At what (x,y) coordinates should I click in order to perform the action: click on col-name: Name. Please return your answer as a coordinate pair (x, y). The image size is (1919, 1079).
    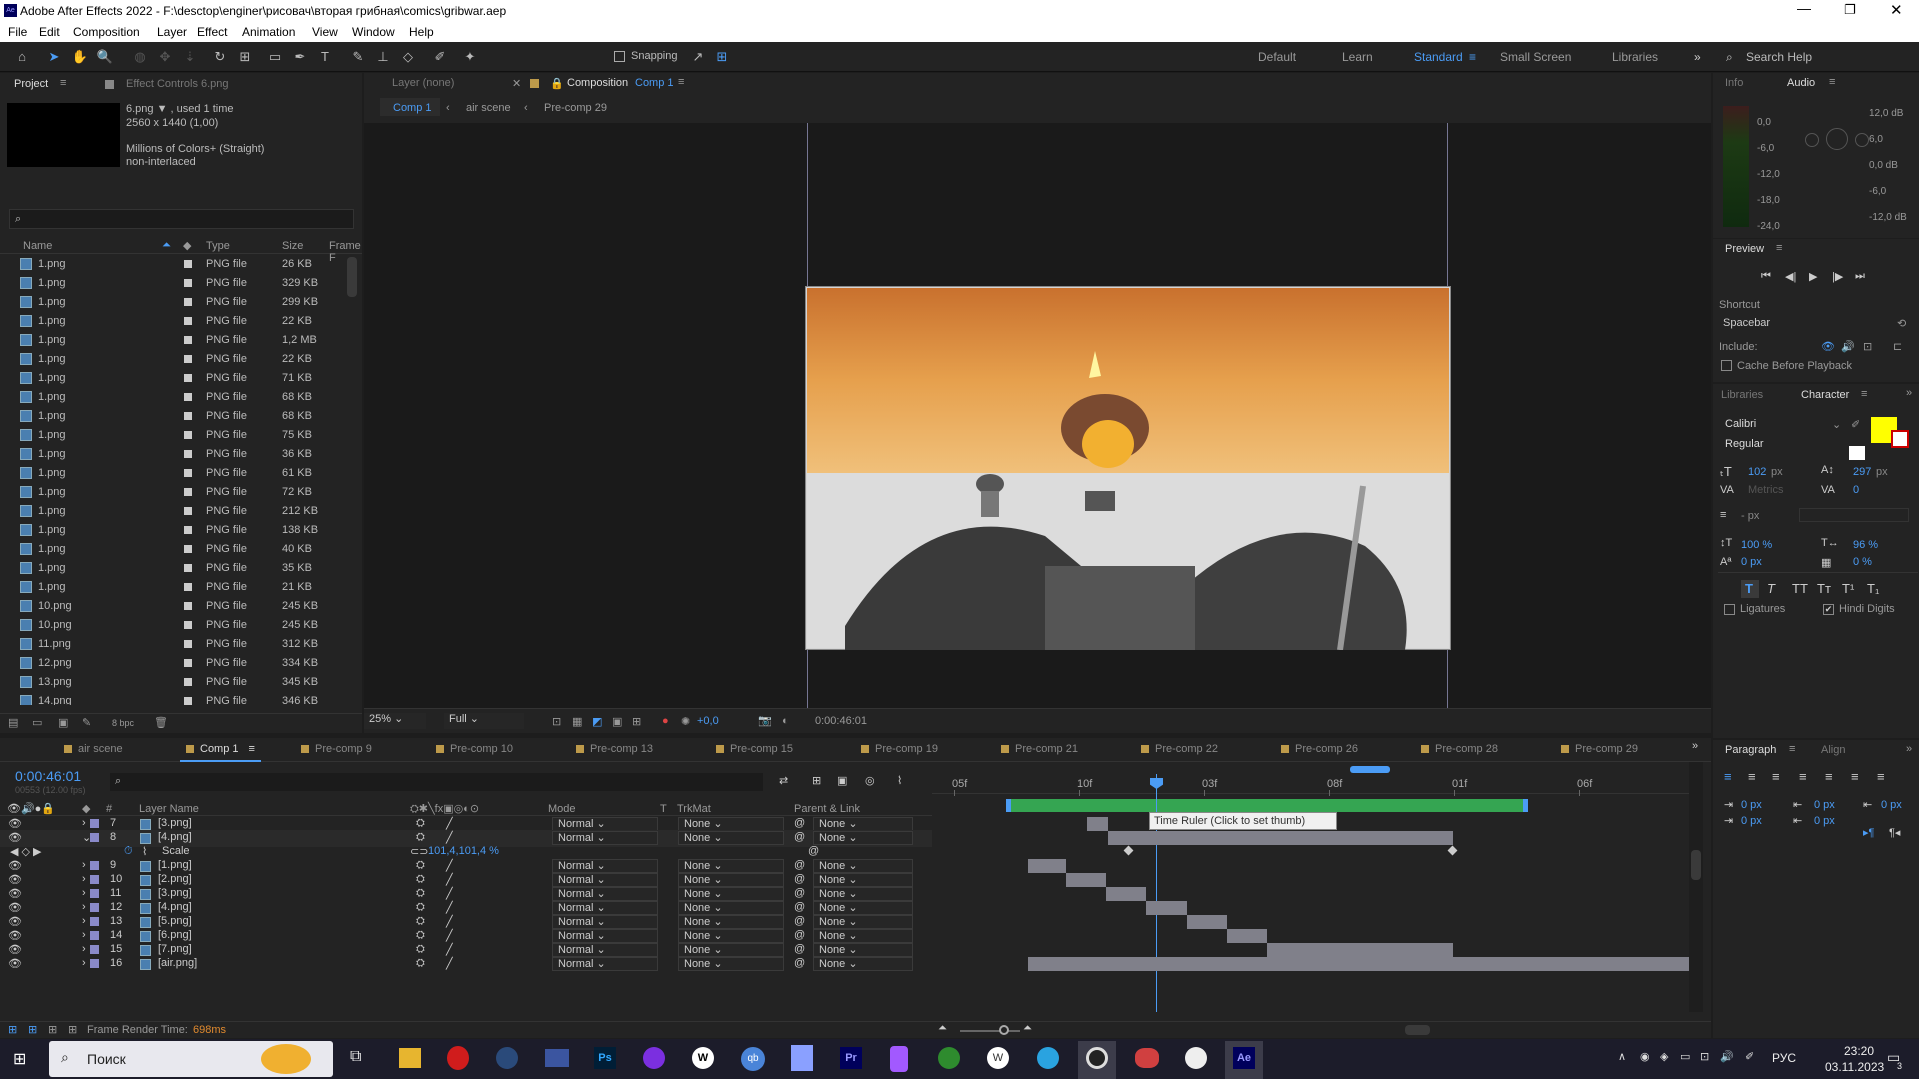
    Looking at the image, I should click on (37, 246).